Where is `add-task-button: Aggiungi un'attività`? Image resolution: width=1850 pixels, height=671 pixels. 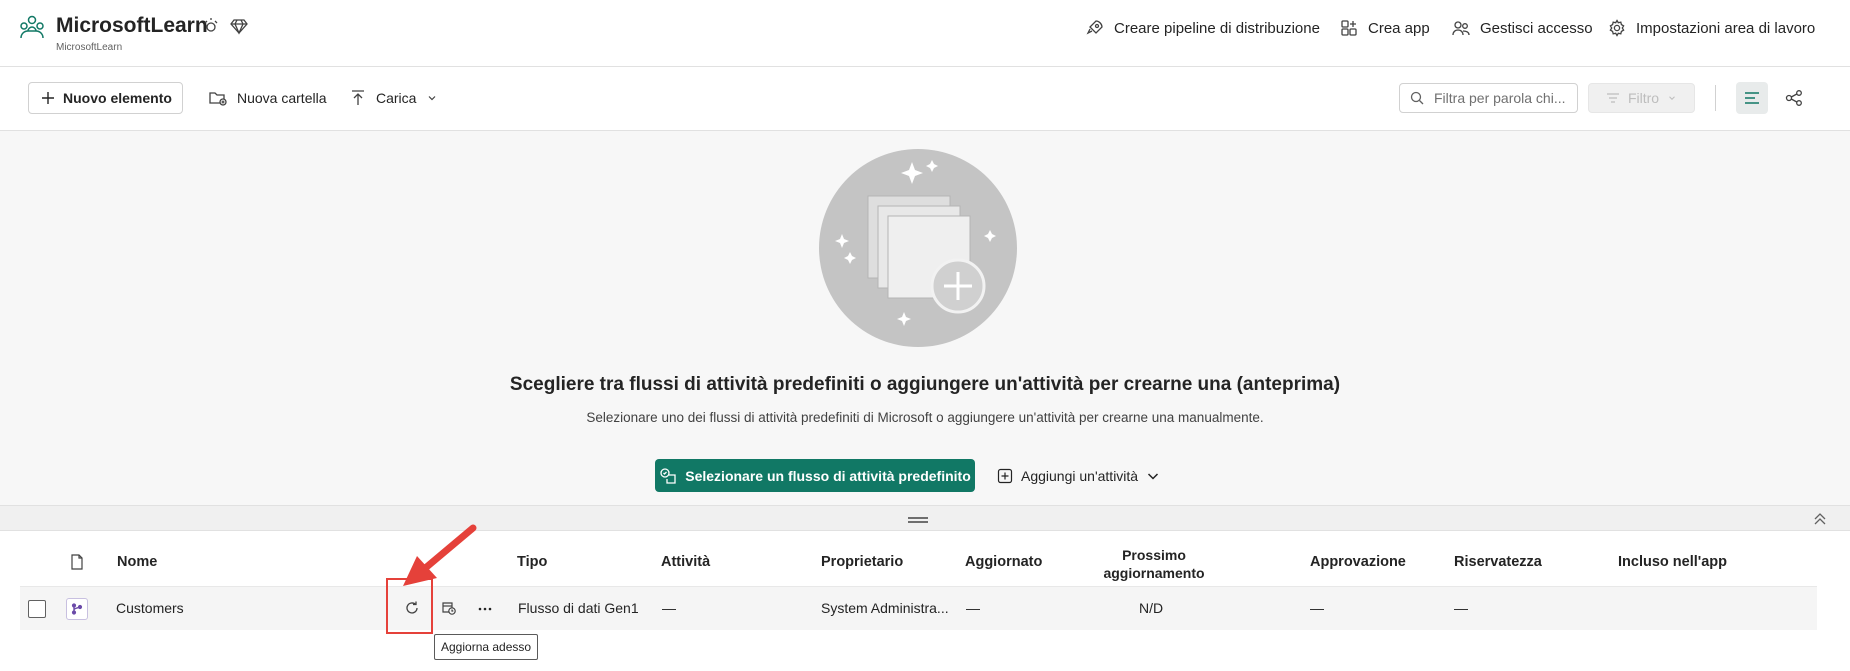
add-task-button: Aggiungi un'attività is located at coordinates (1078, 475).